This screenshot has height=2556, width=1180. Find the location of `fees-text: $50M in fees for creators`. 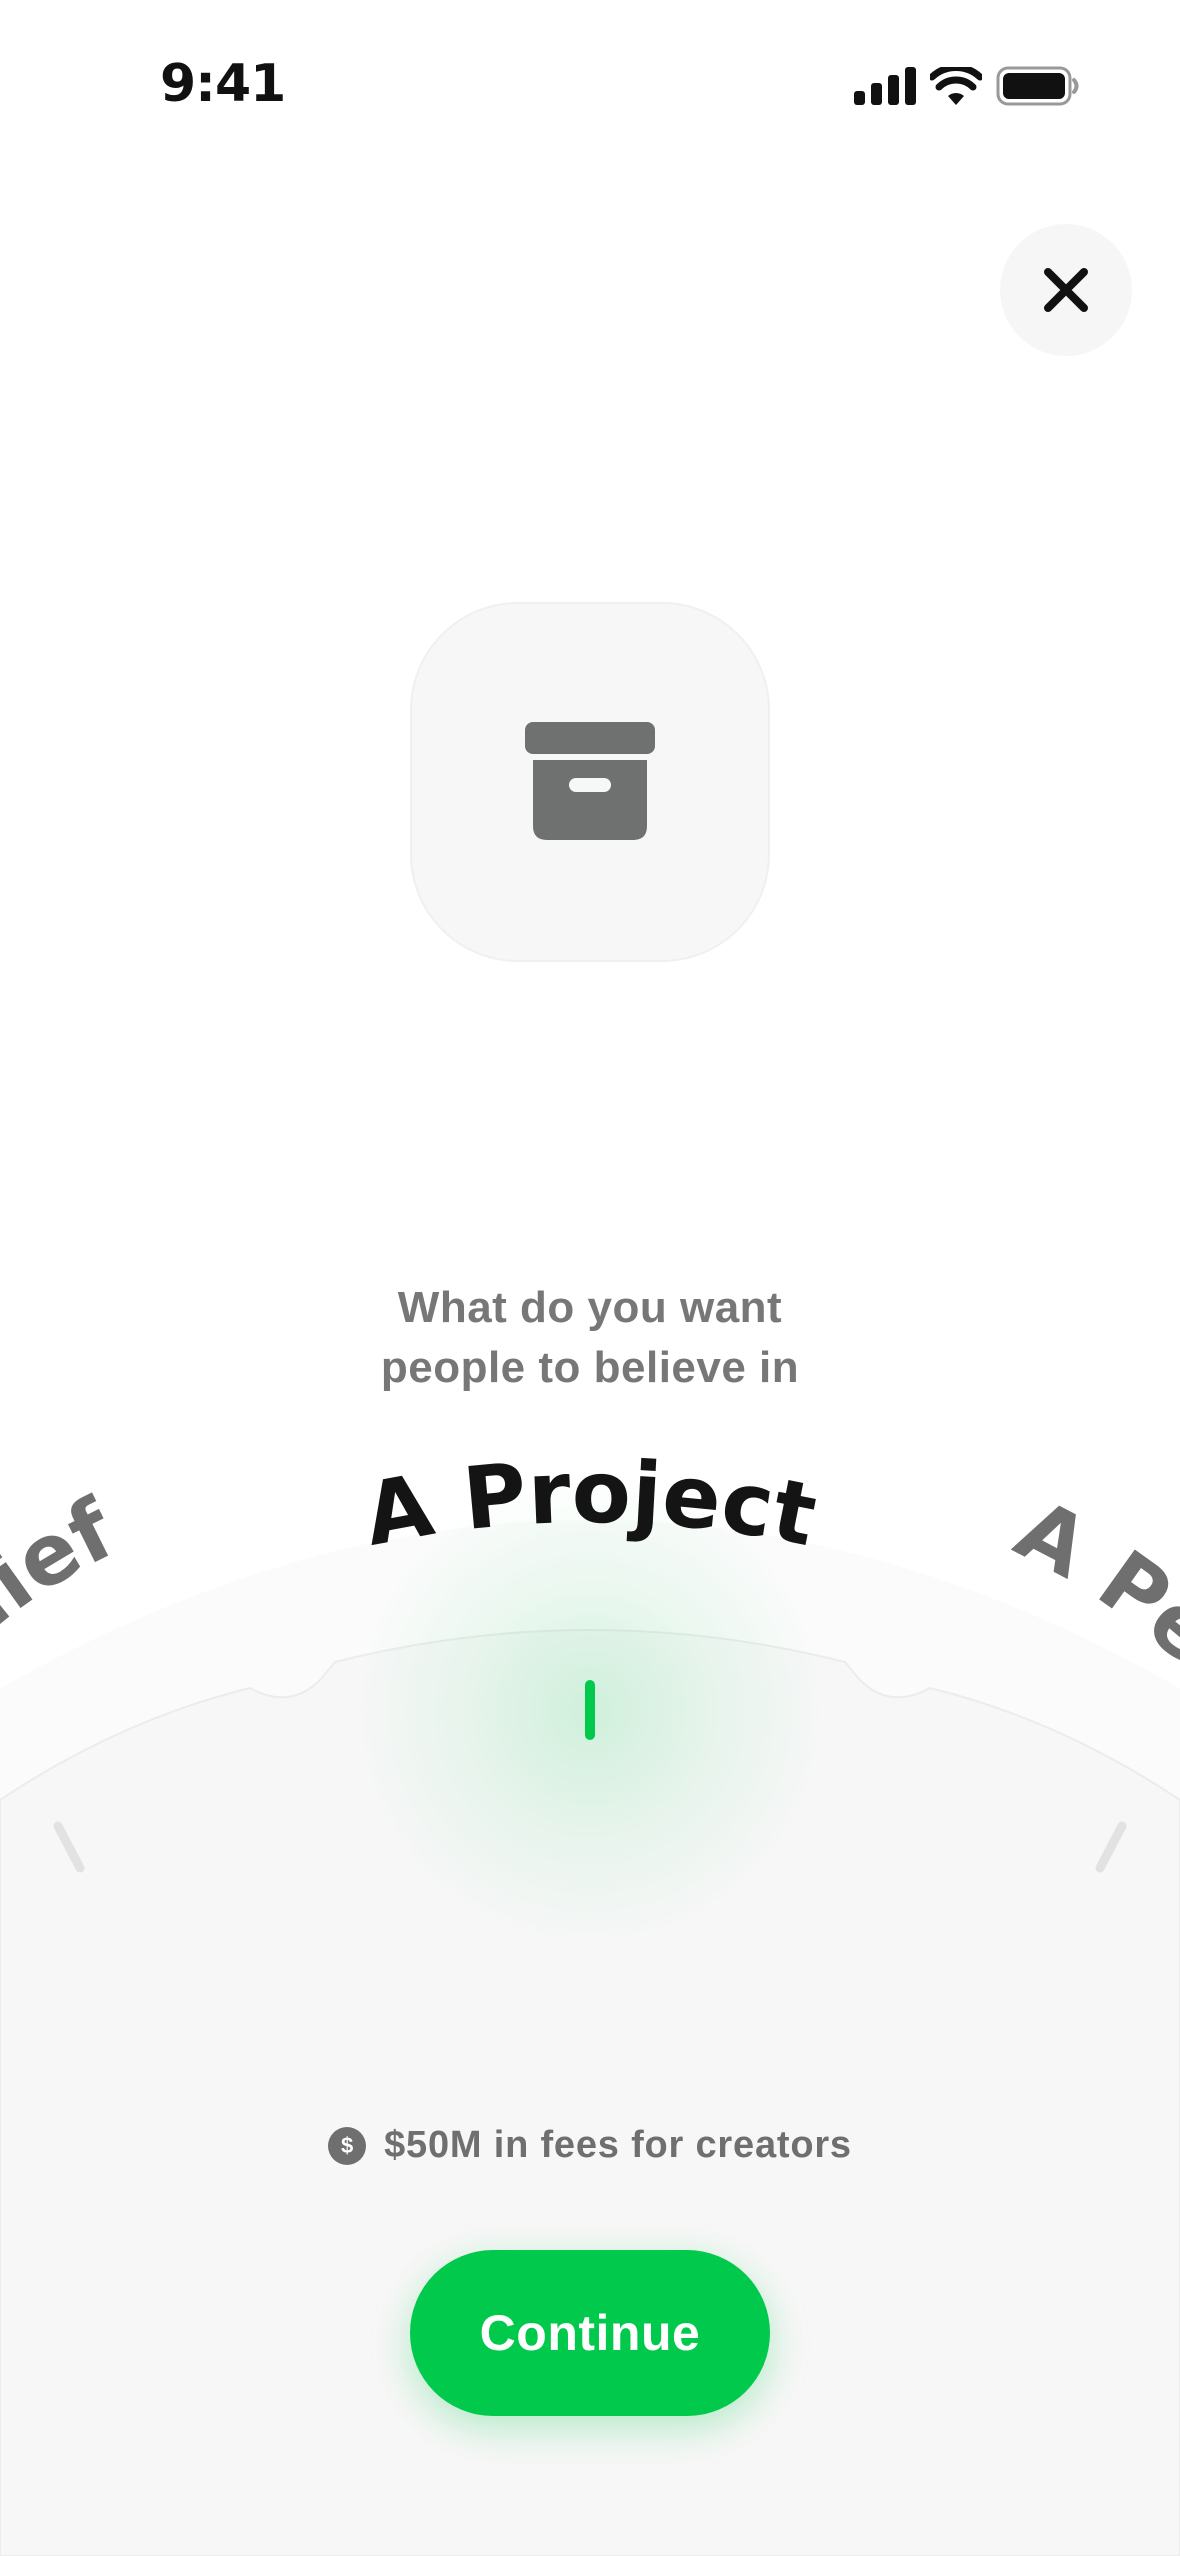

fees-text: $50M in fees for creators is located at coordinates (618, 2145).